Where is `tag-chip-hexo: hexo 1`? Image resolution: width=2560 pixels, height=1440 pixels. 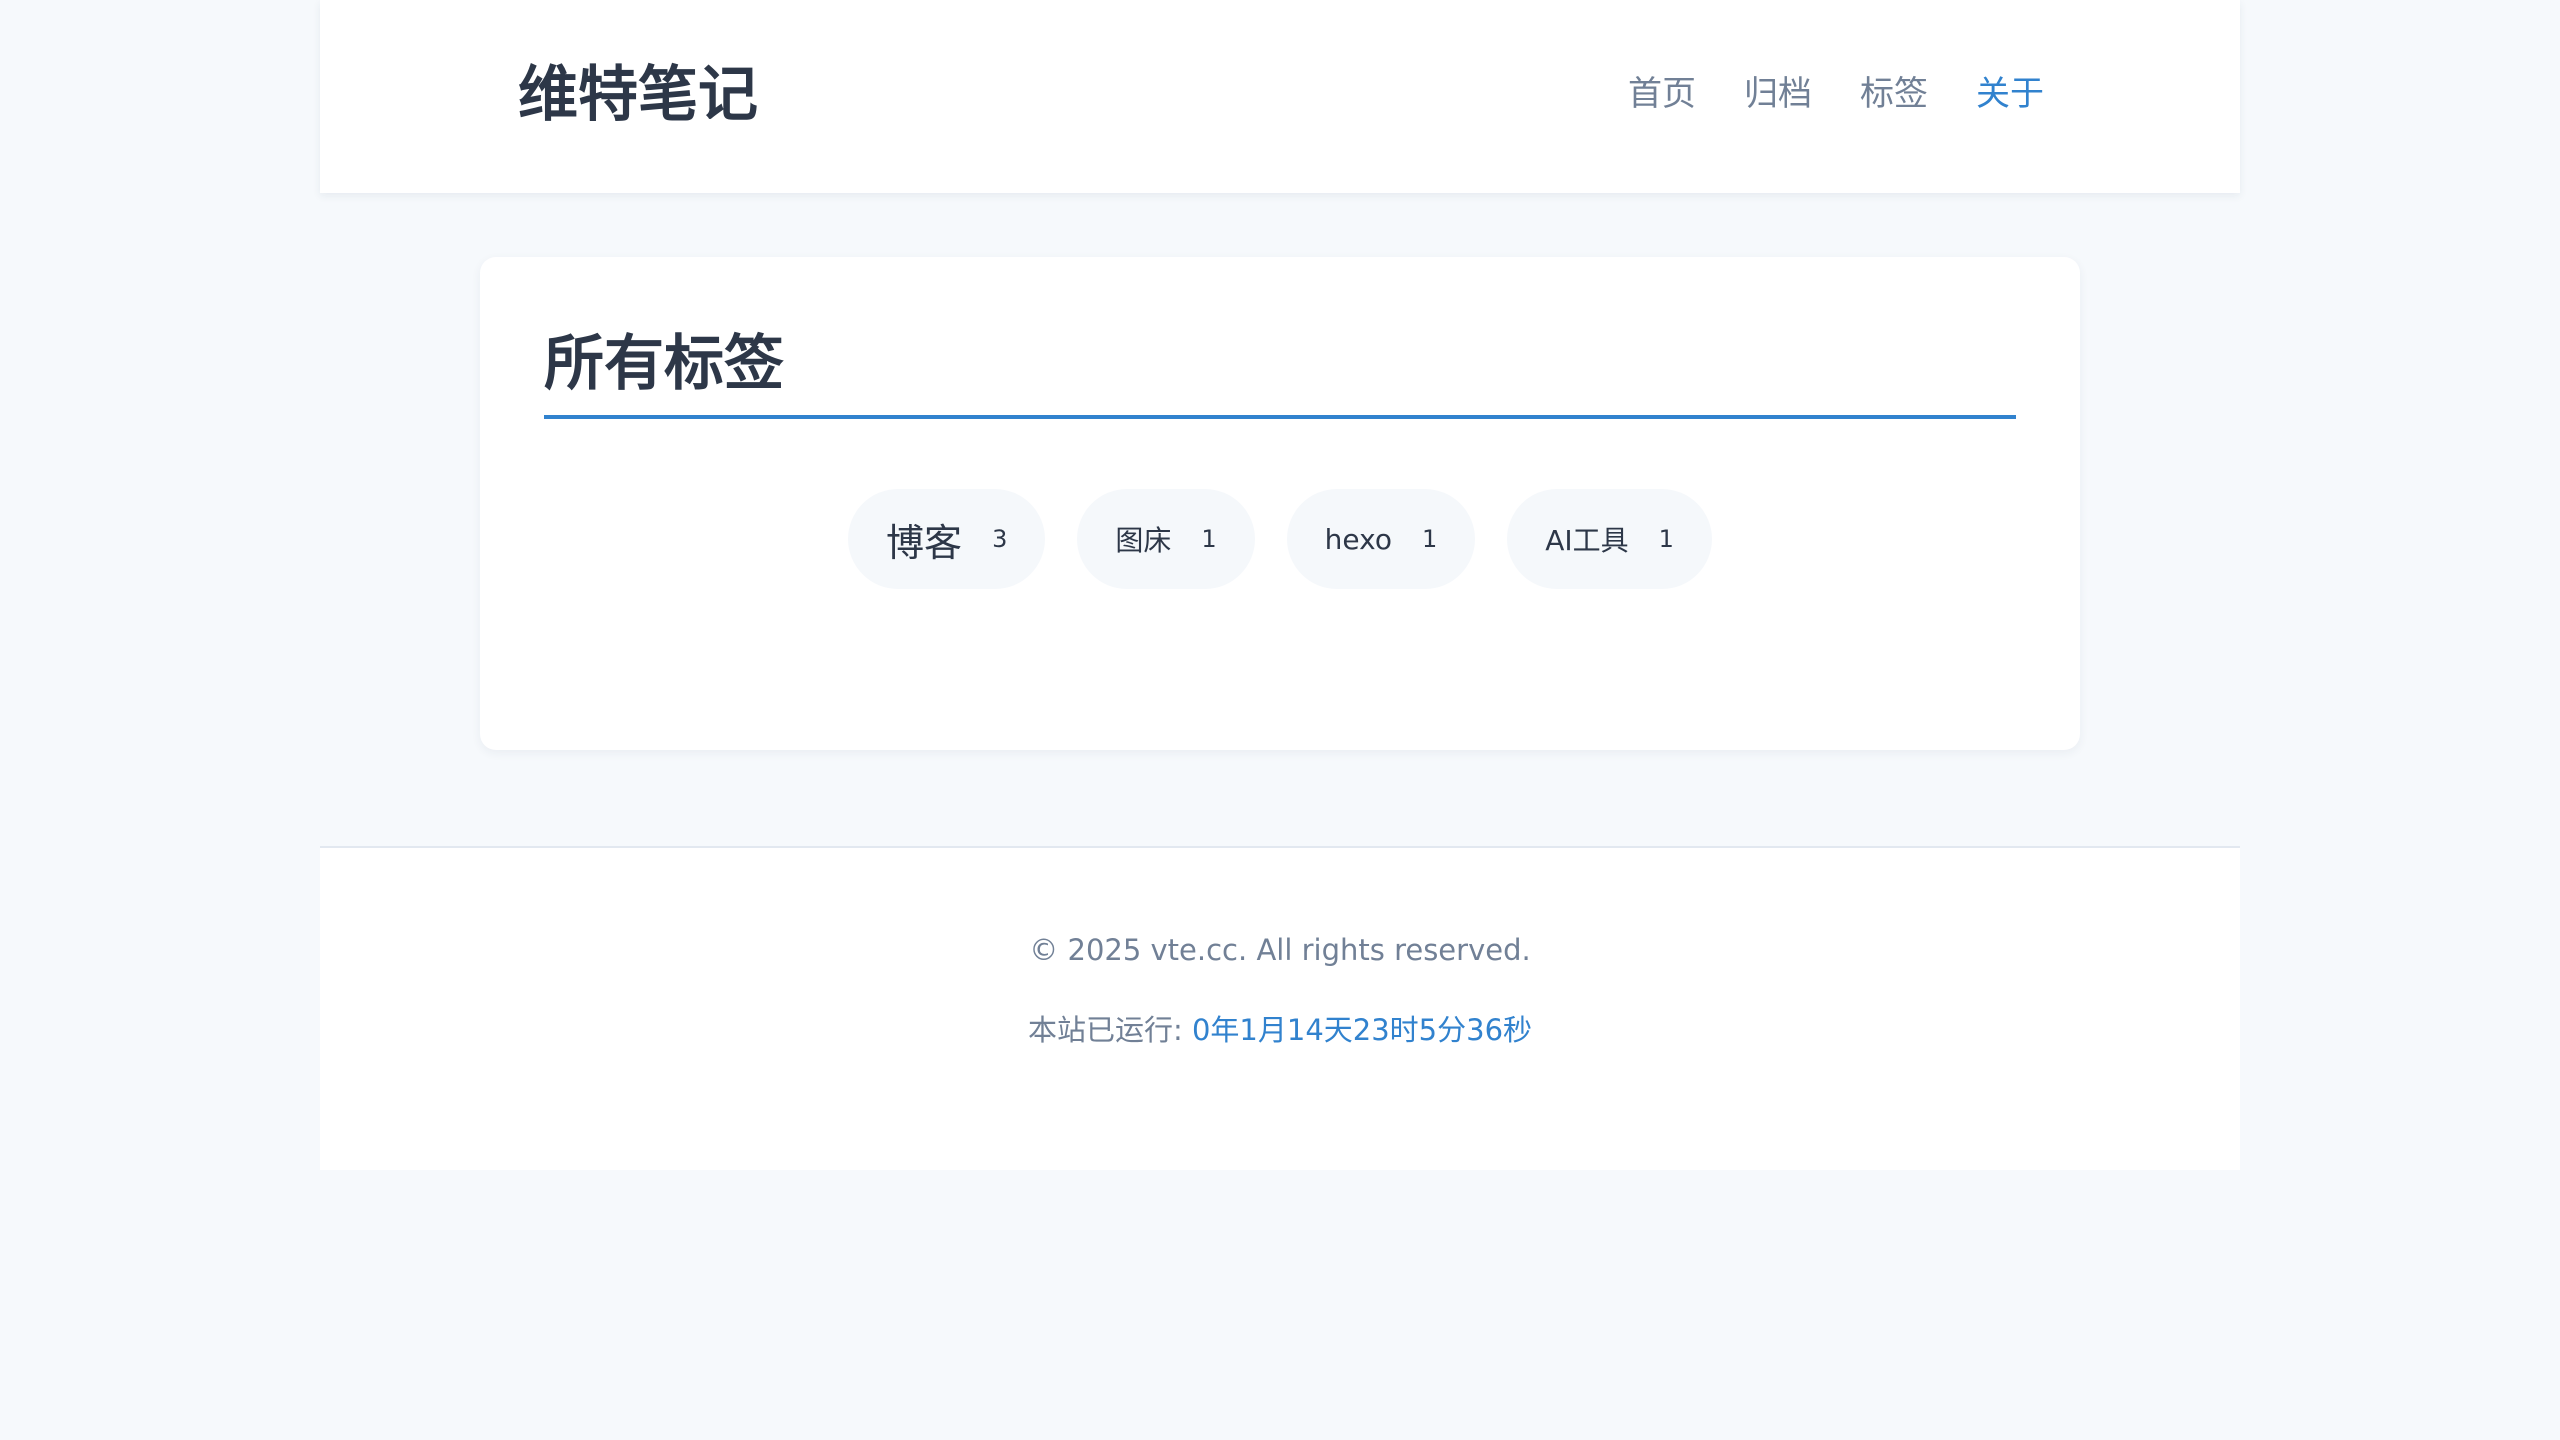
tag-chip-hexo: hexo 1 is located at coordinates (1381, 539).